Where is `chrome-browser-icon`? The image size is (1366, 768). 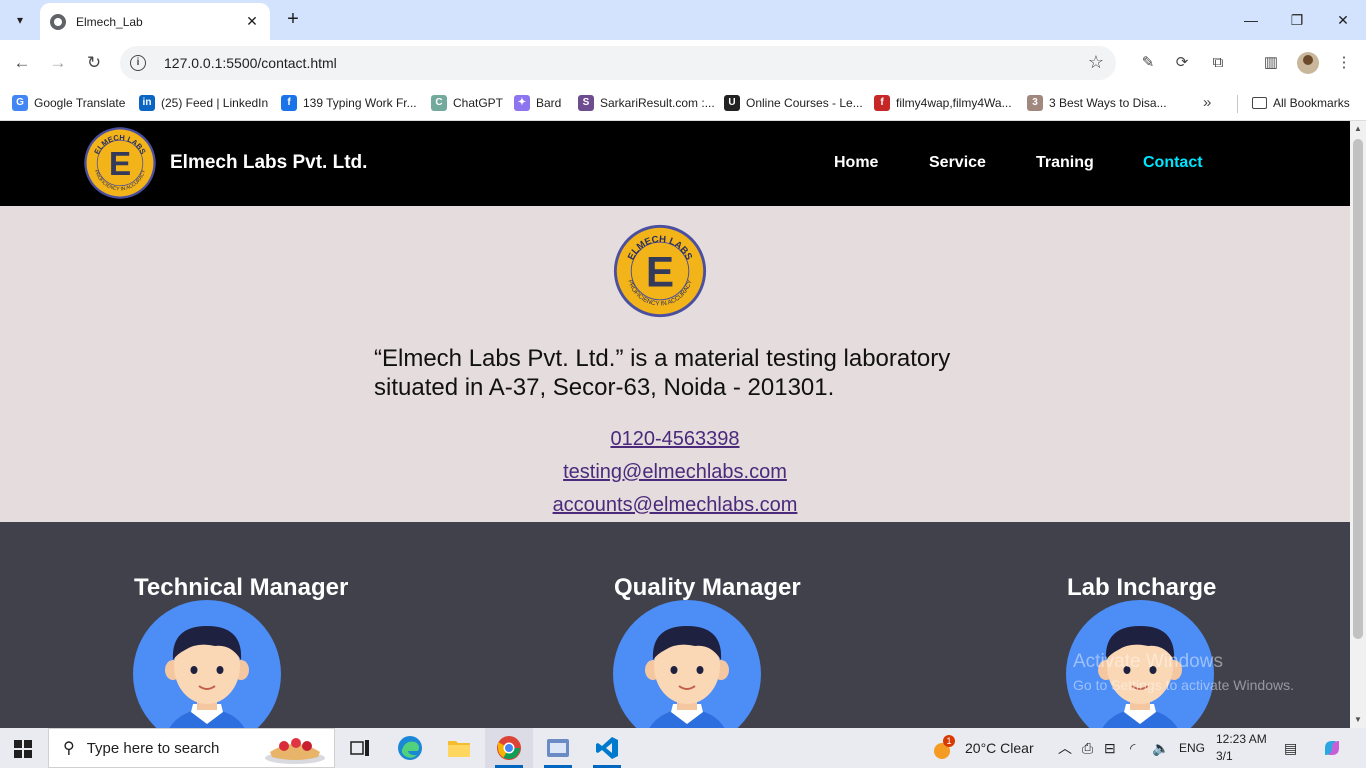 chrome-browser-icon is located at coordinates (509, 748).